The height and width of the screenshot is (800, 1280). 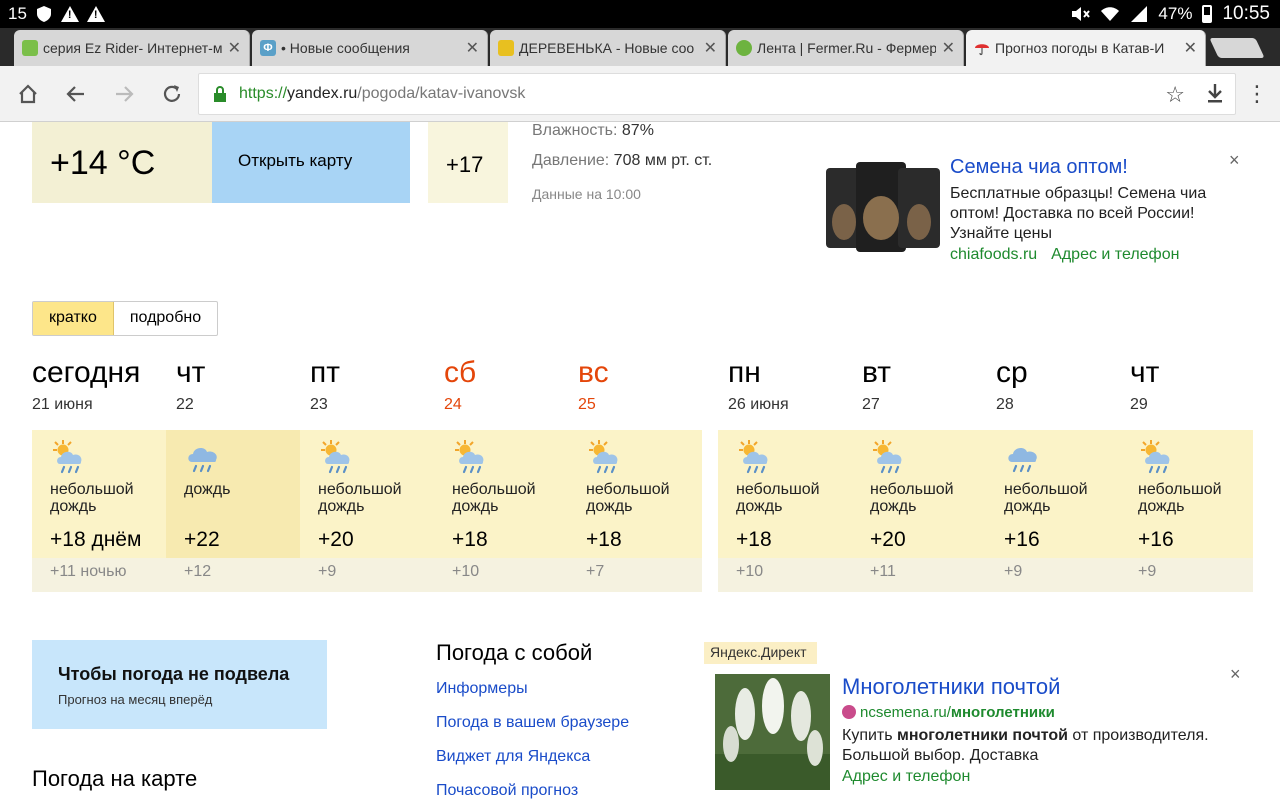 What do you see at coordinates (1175, 95) in the screenshot?
I see `bookmark-star-icon: ☆` at bounding box center [1175, 95].